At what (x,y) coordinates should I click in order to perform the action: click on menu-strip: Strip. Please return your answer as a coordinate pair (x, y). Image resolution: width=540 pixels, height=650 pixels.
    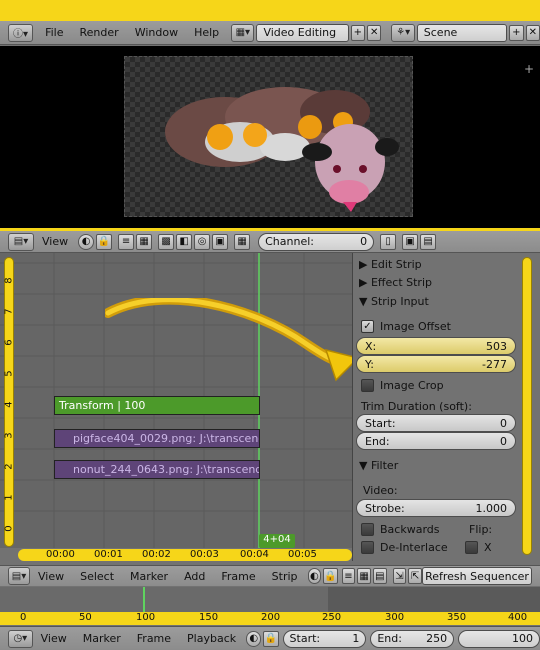
    Looking at the image, I should click on (285, 576).